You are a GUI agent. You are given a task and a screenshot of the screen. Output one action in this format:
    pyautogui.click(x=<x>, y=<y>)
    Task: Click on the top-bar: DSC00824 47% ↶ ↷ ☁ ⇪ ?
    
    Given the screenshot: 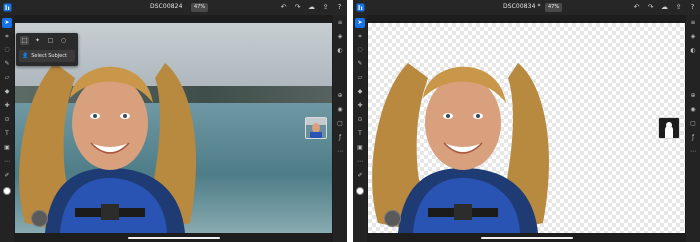 What is the action you would take?
    pyautogui.click(x=173, y=7)
    